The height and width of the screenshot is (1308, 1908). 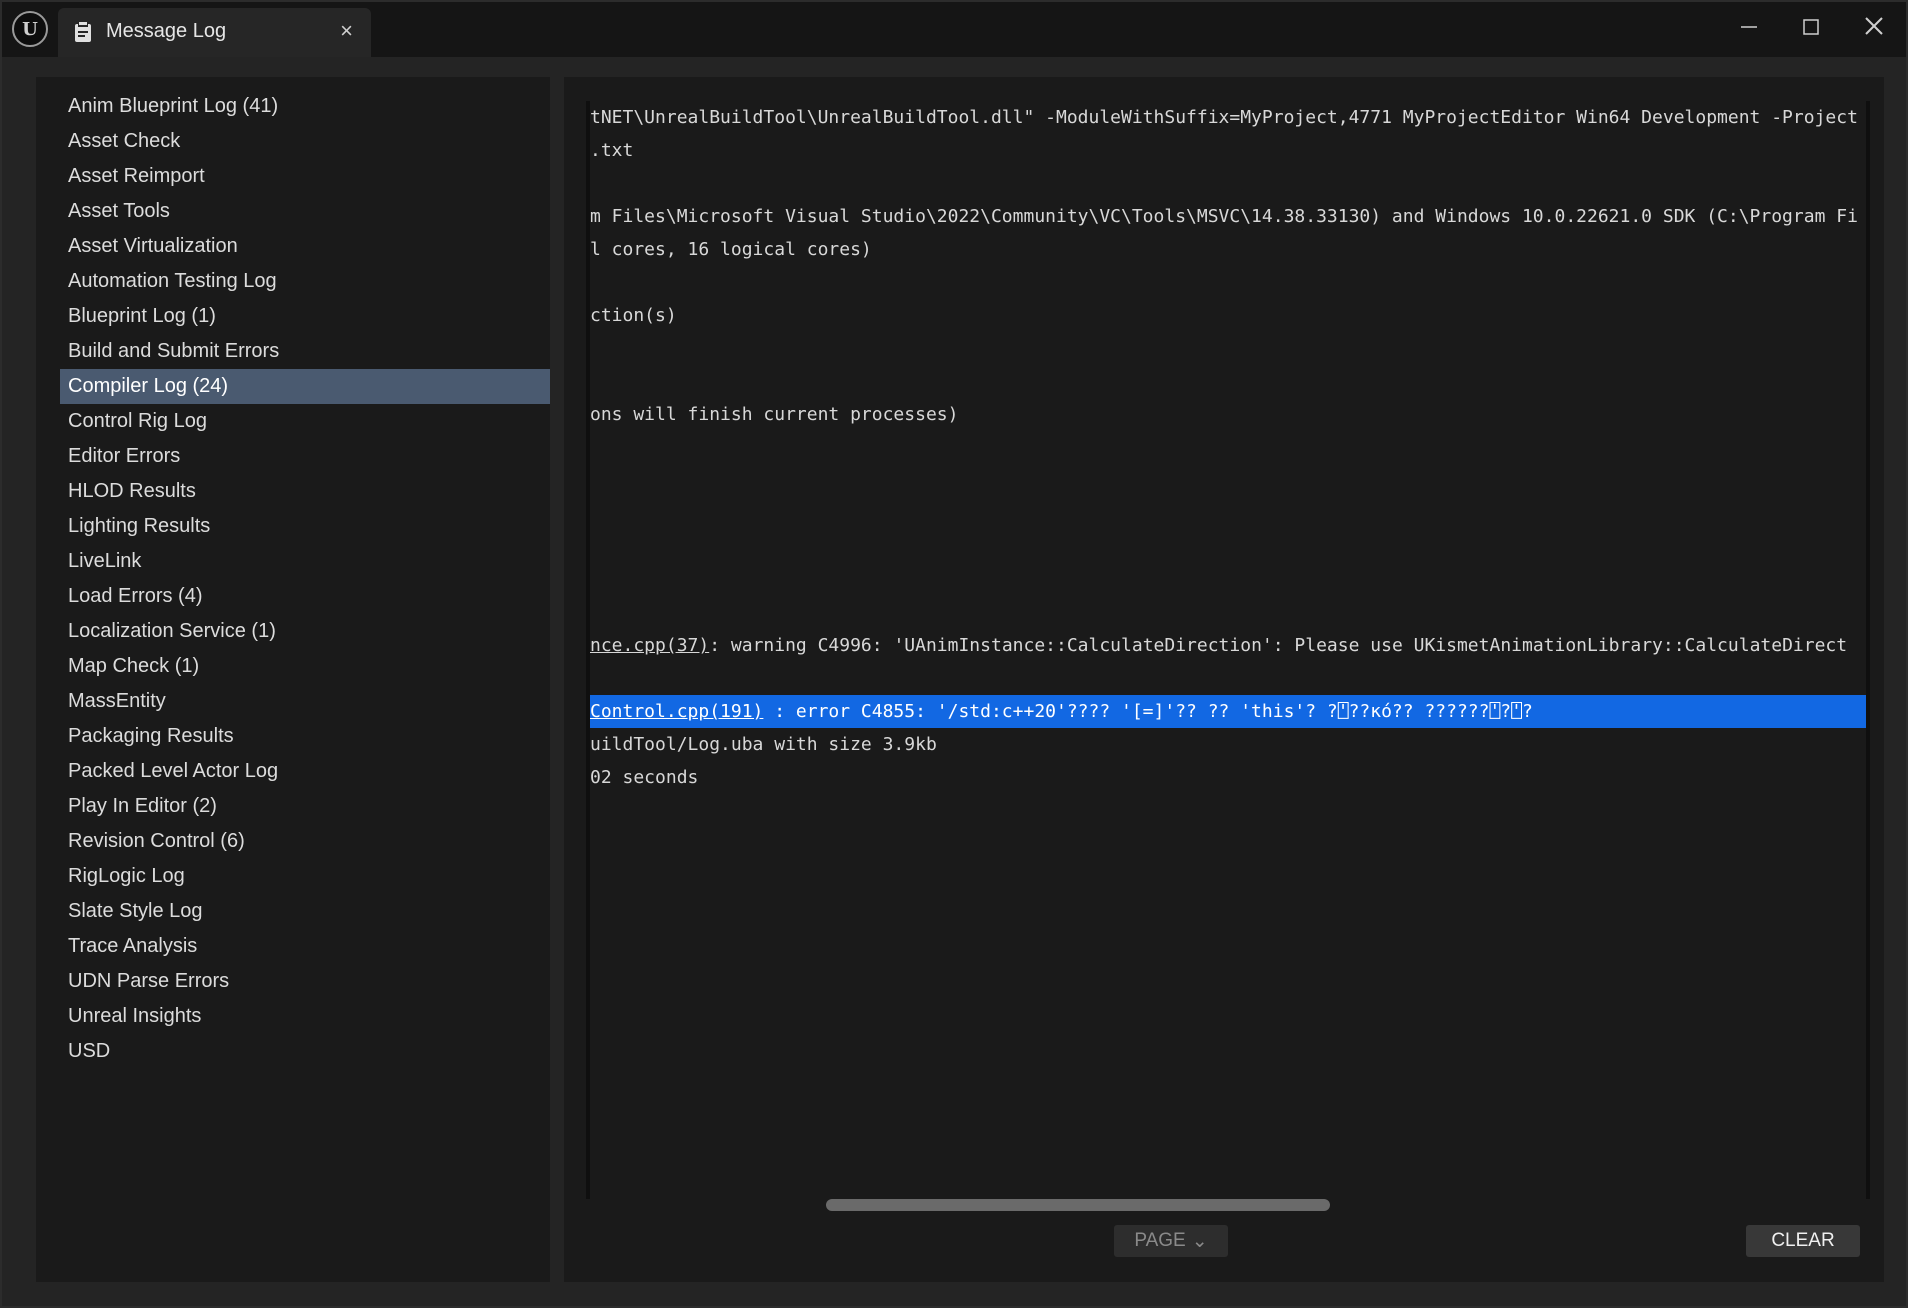 I want to click on log-message: ction(s), so click(x=633, y=315).